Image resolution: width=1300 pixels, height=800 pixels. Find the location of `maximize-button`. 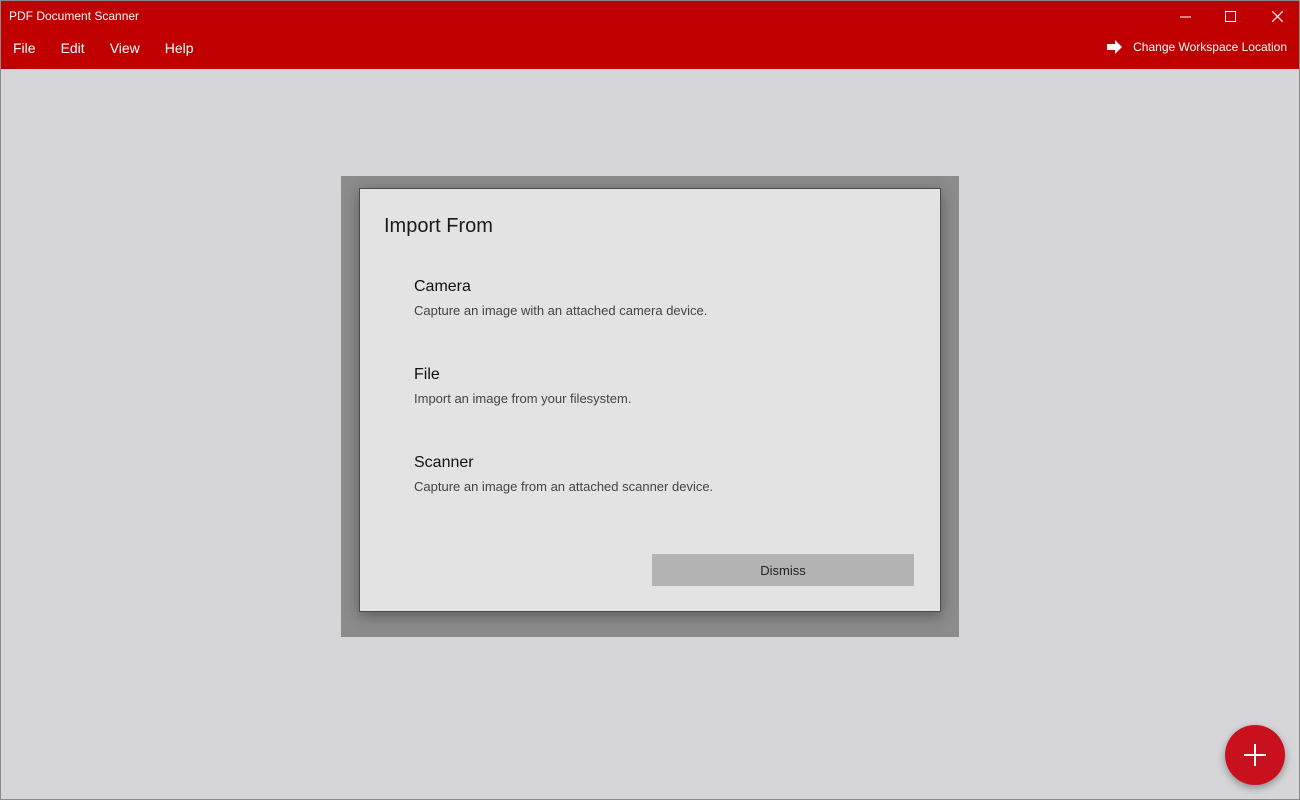

maximize-button is located at coordinates (1230, 16).